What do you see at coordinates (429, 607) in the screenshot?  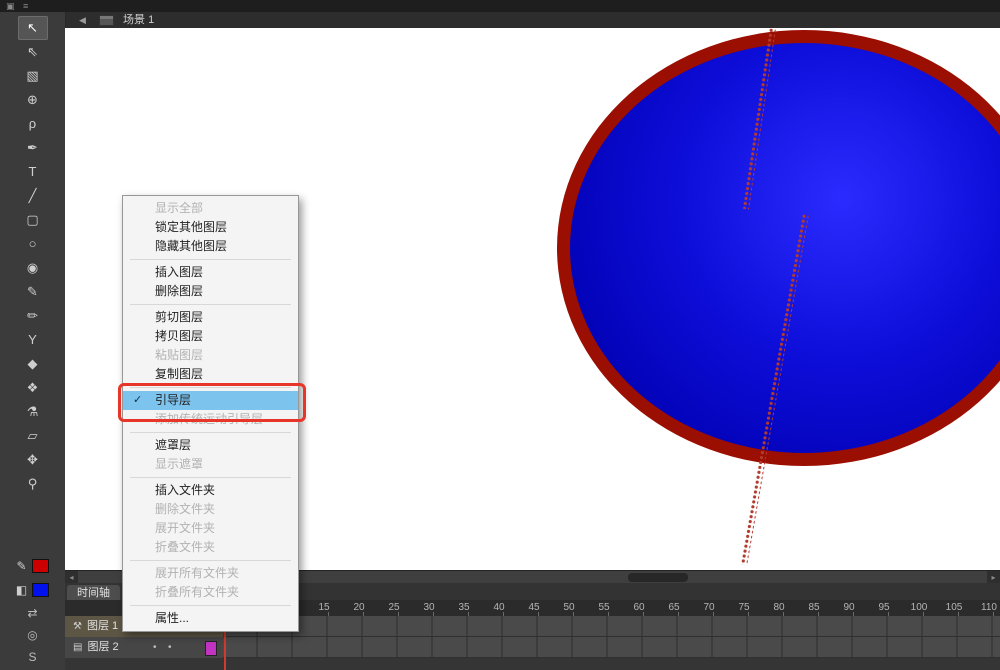 I see `frame-number: 30` at bounding box center [429, 607].